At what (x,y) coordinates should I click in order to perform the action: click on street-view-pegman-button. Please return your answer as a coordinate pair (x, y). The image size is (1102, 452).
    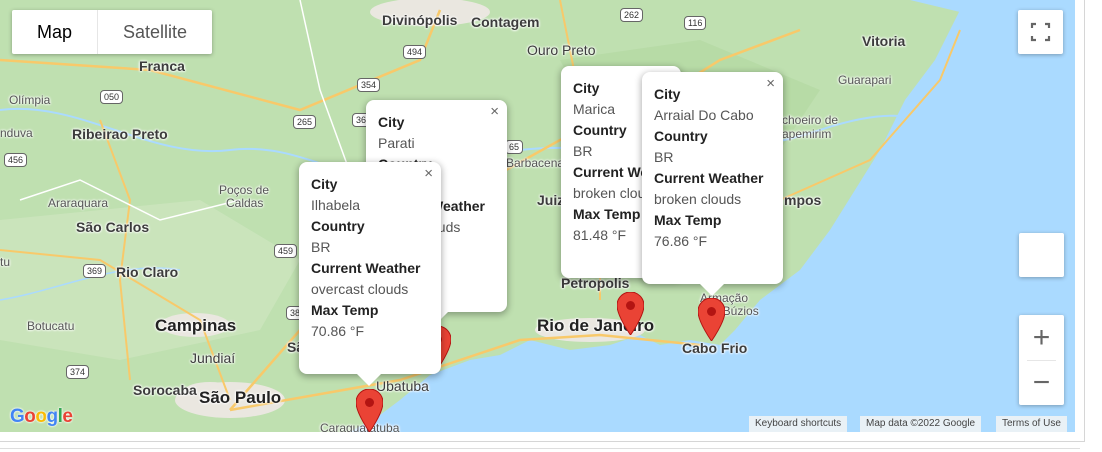
    Looking at the image, I should click on (1041, 255).